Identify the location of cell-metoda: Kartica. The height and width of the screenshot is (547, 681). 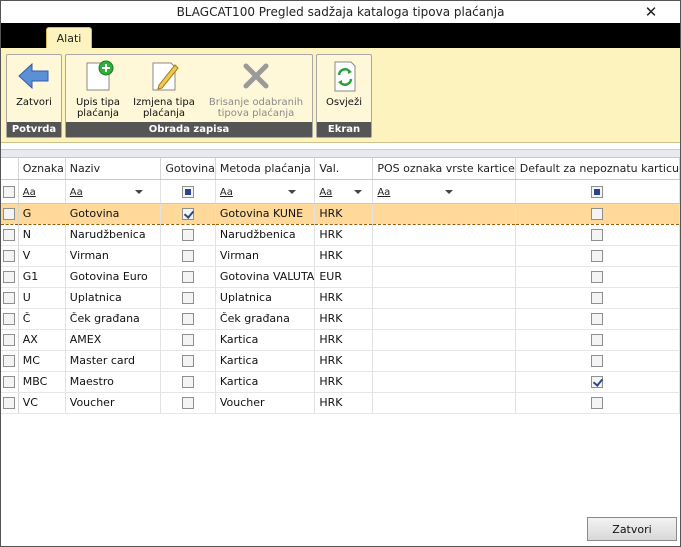
(265, 340).